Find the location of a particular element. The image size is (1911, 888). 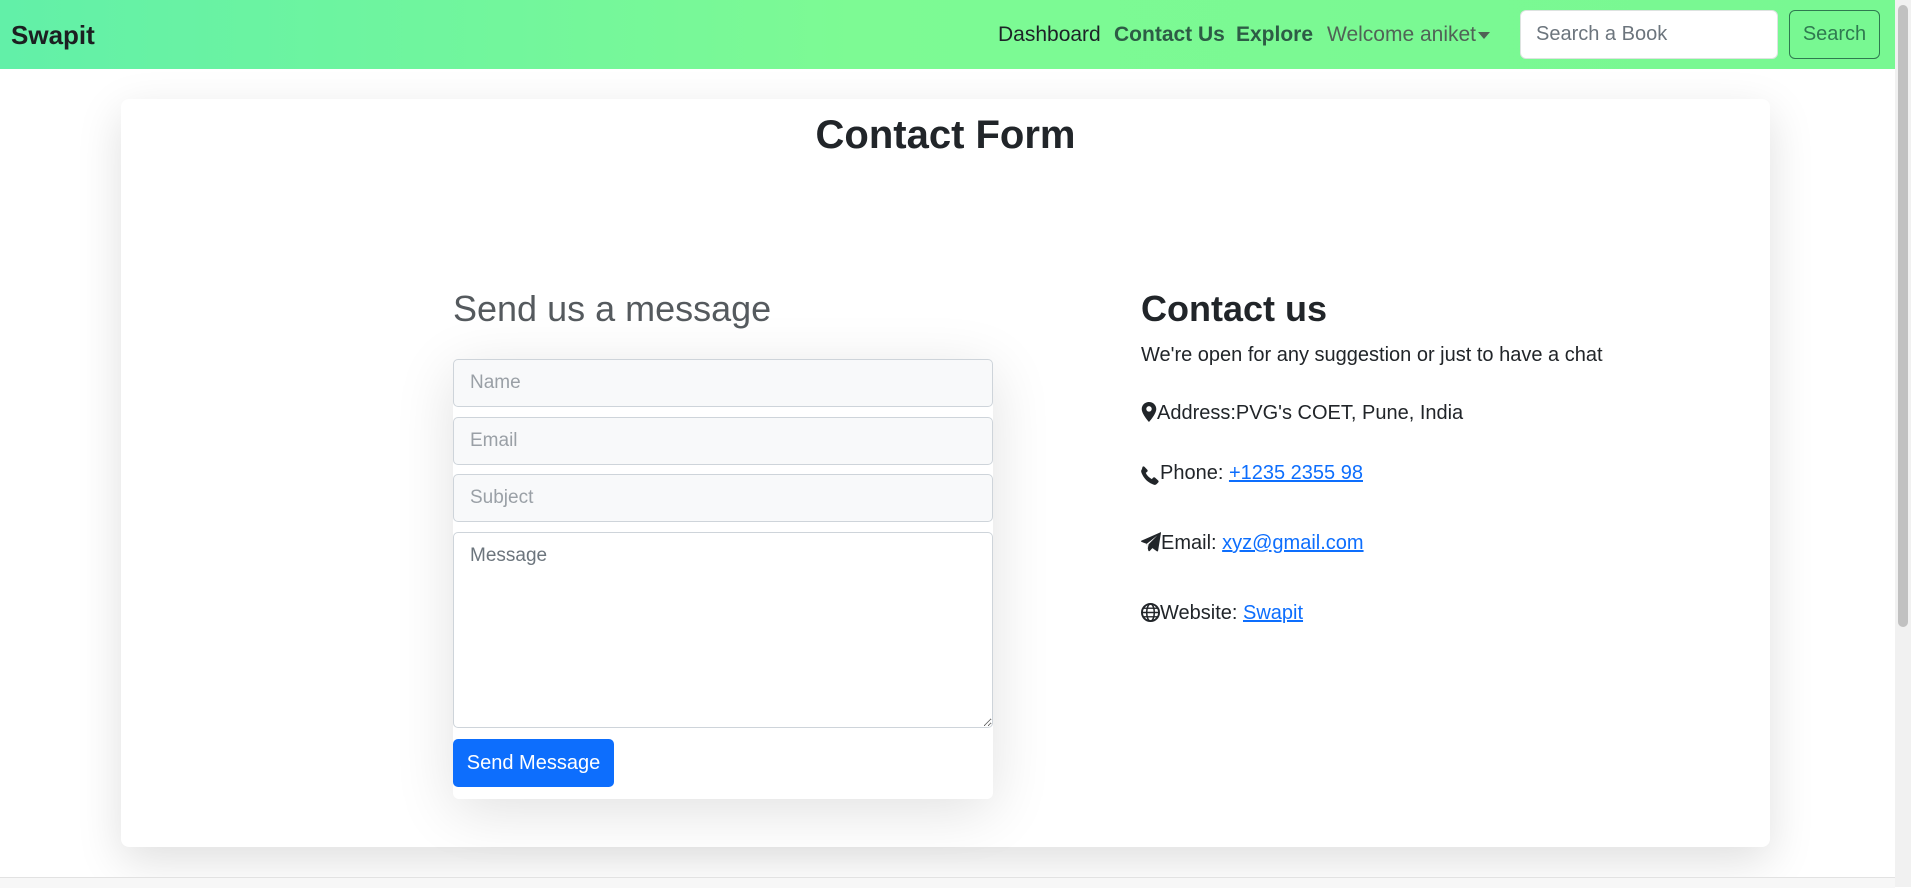

user-menu-dropdown: Welcome aniket is located at coordinates (1401, 35).